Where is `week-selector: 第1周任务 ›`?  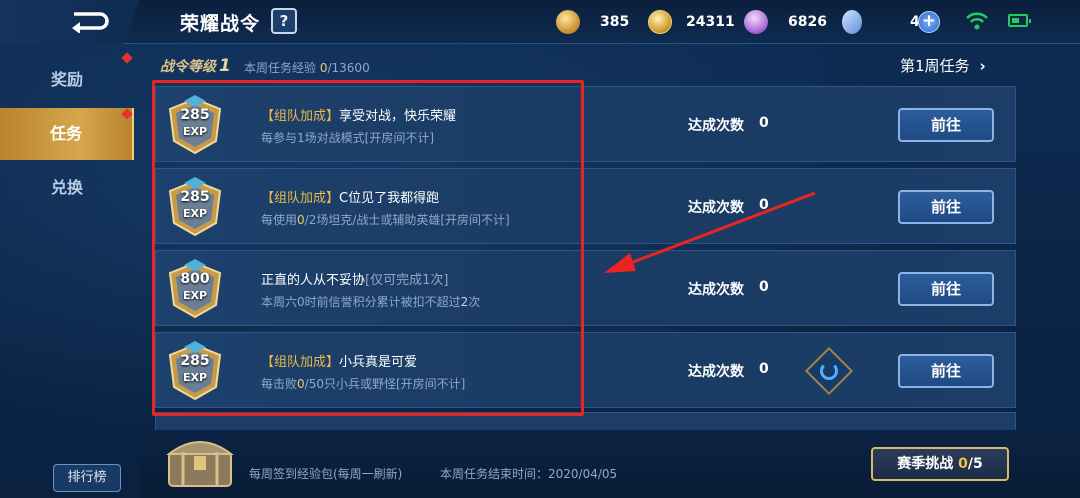
week-selector: 第1周任务 › is located at coordinates (943, 65).